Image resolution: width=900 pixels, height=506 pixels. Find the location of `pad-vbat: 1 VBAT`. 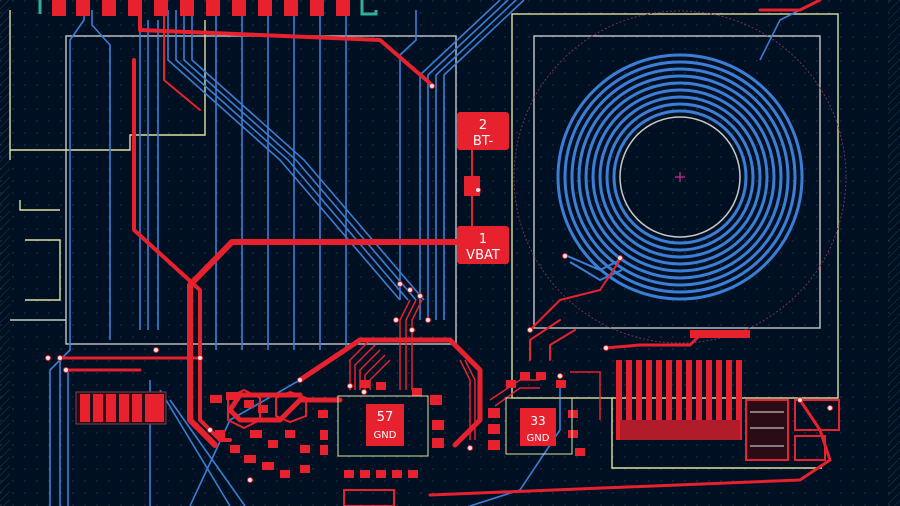

pad-vbat: 1 VBAT is located at coordinates (483, 245).